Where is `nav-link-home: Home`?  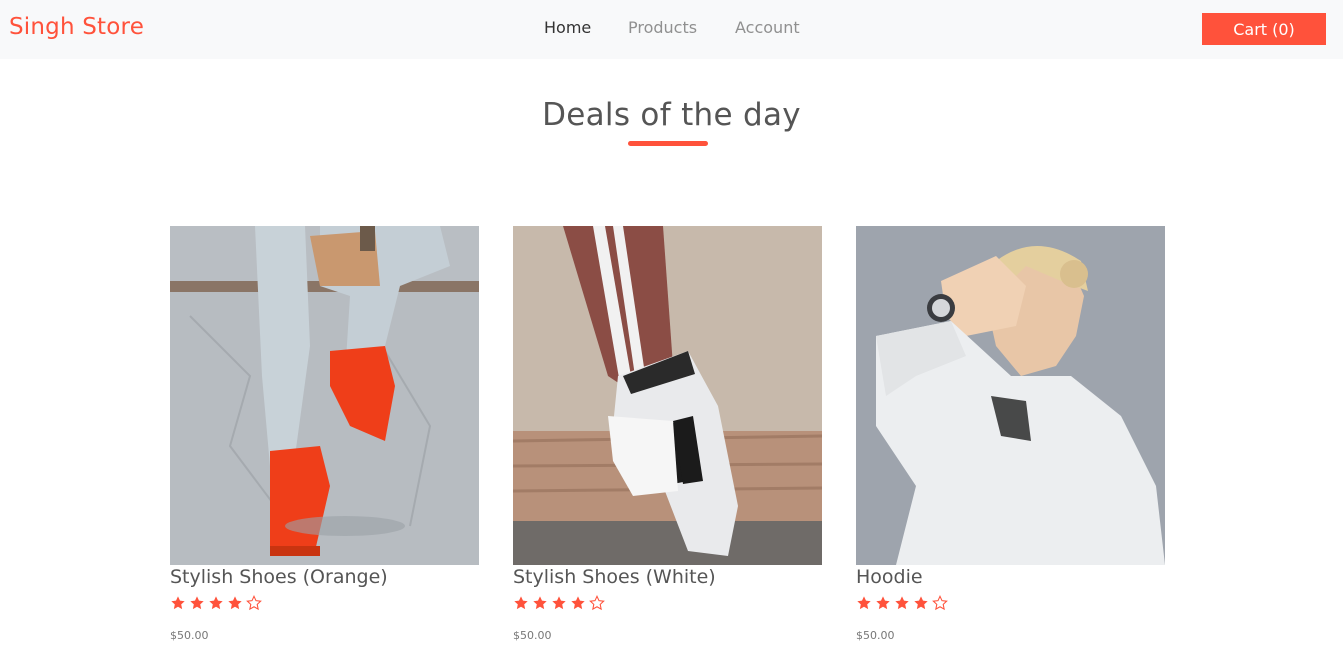
nav-link-home: Home is located at coordinates (567, 27).